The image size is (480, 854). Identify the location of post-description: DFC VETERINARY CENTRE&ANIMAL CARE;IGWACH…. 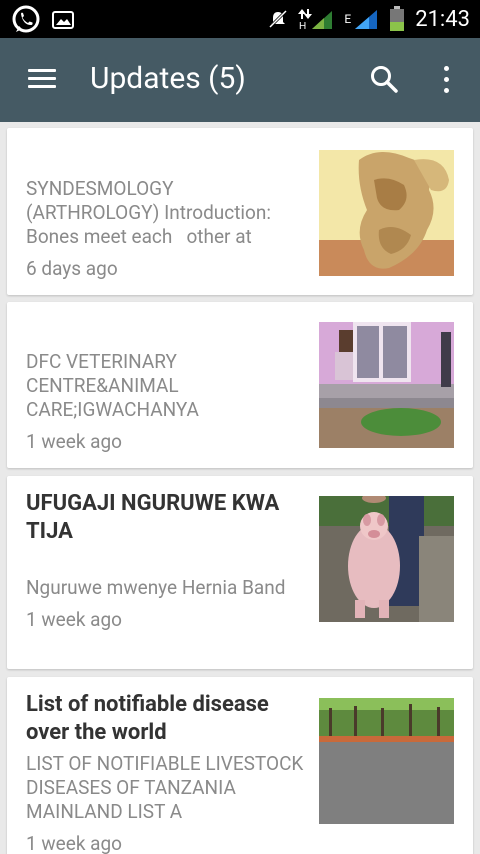
(112, 385).